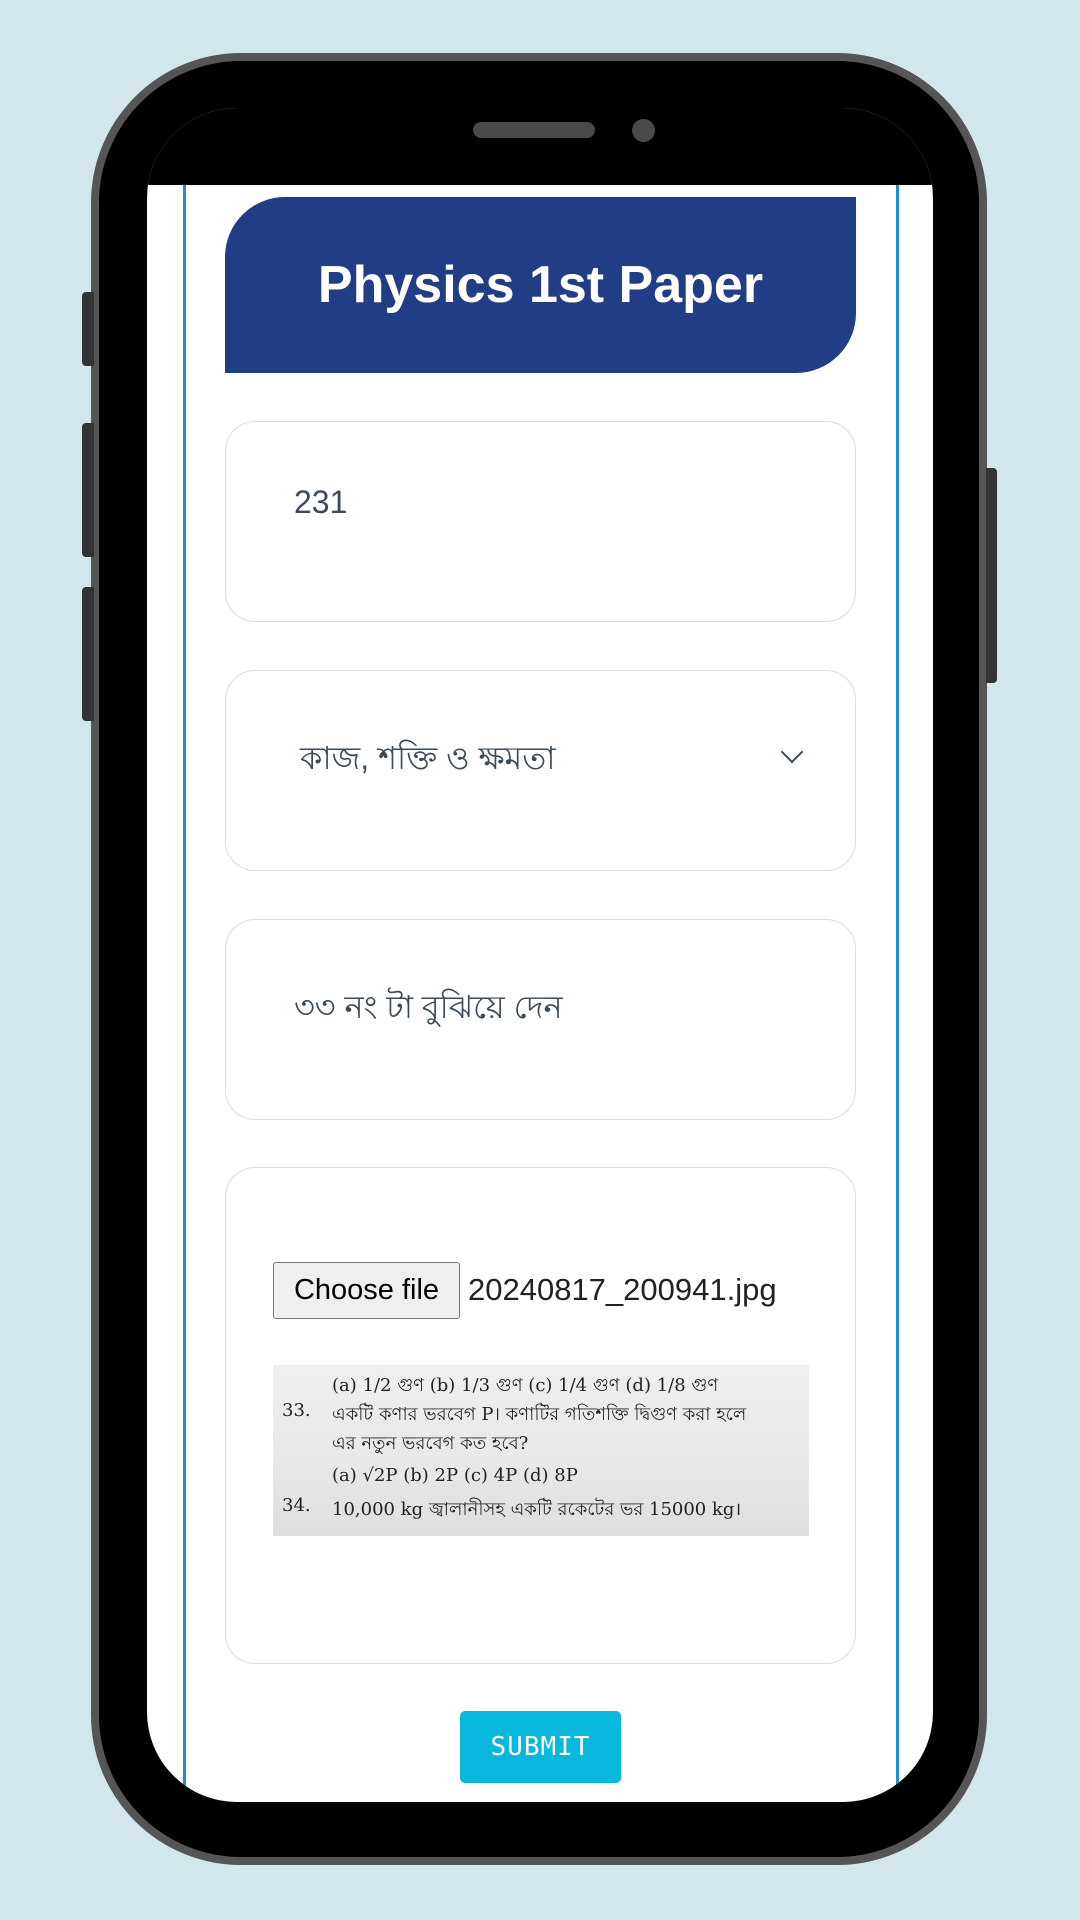 This screenshot has height=1920, width=1080. I want to click on question-field: ৩৩ নং টা বুঝিয়ে দেন, so click(540, 1019).